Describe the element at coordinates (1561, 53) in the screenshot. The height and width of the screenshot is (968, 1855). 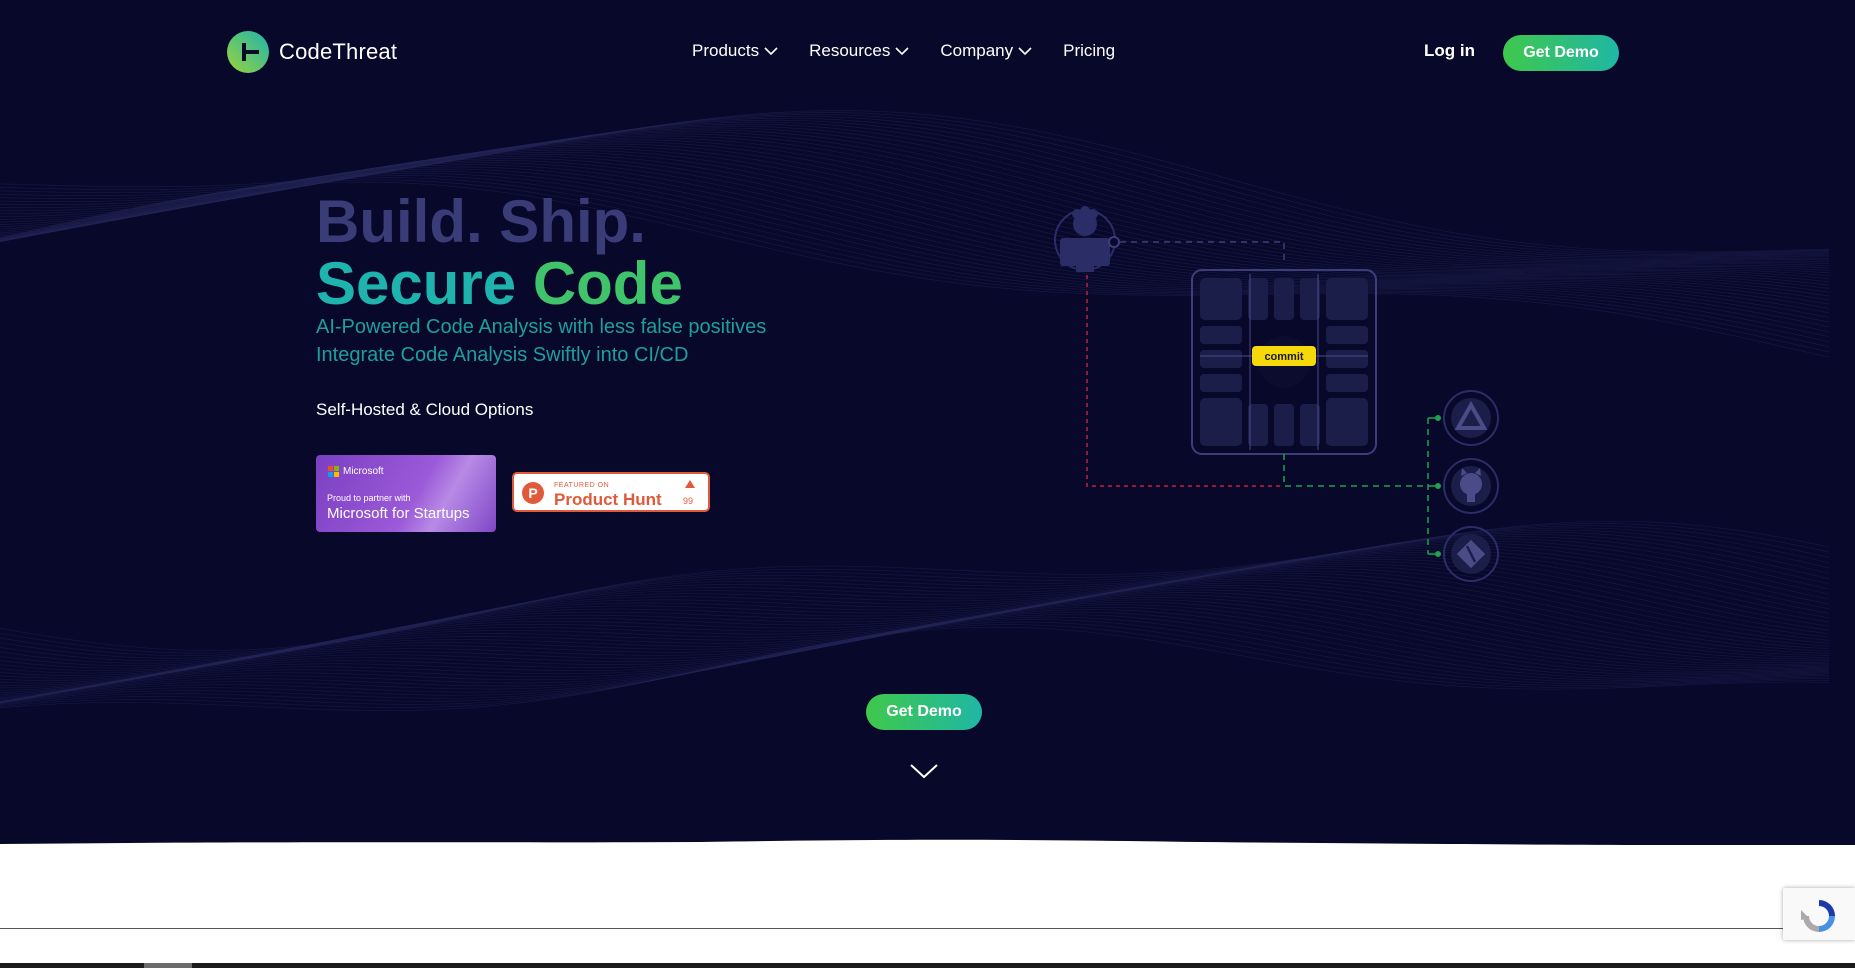
I see `get-demo-button: Get Demo` at that location.